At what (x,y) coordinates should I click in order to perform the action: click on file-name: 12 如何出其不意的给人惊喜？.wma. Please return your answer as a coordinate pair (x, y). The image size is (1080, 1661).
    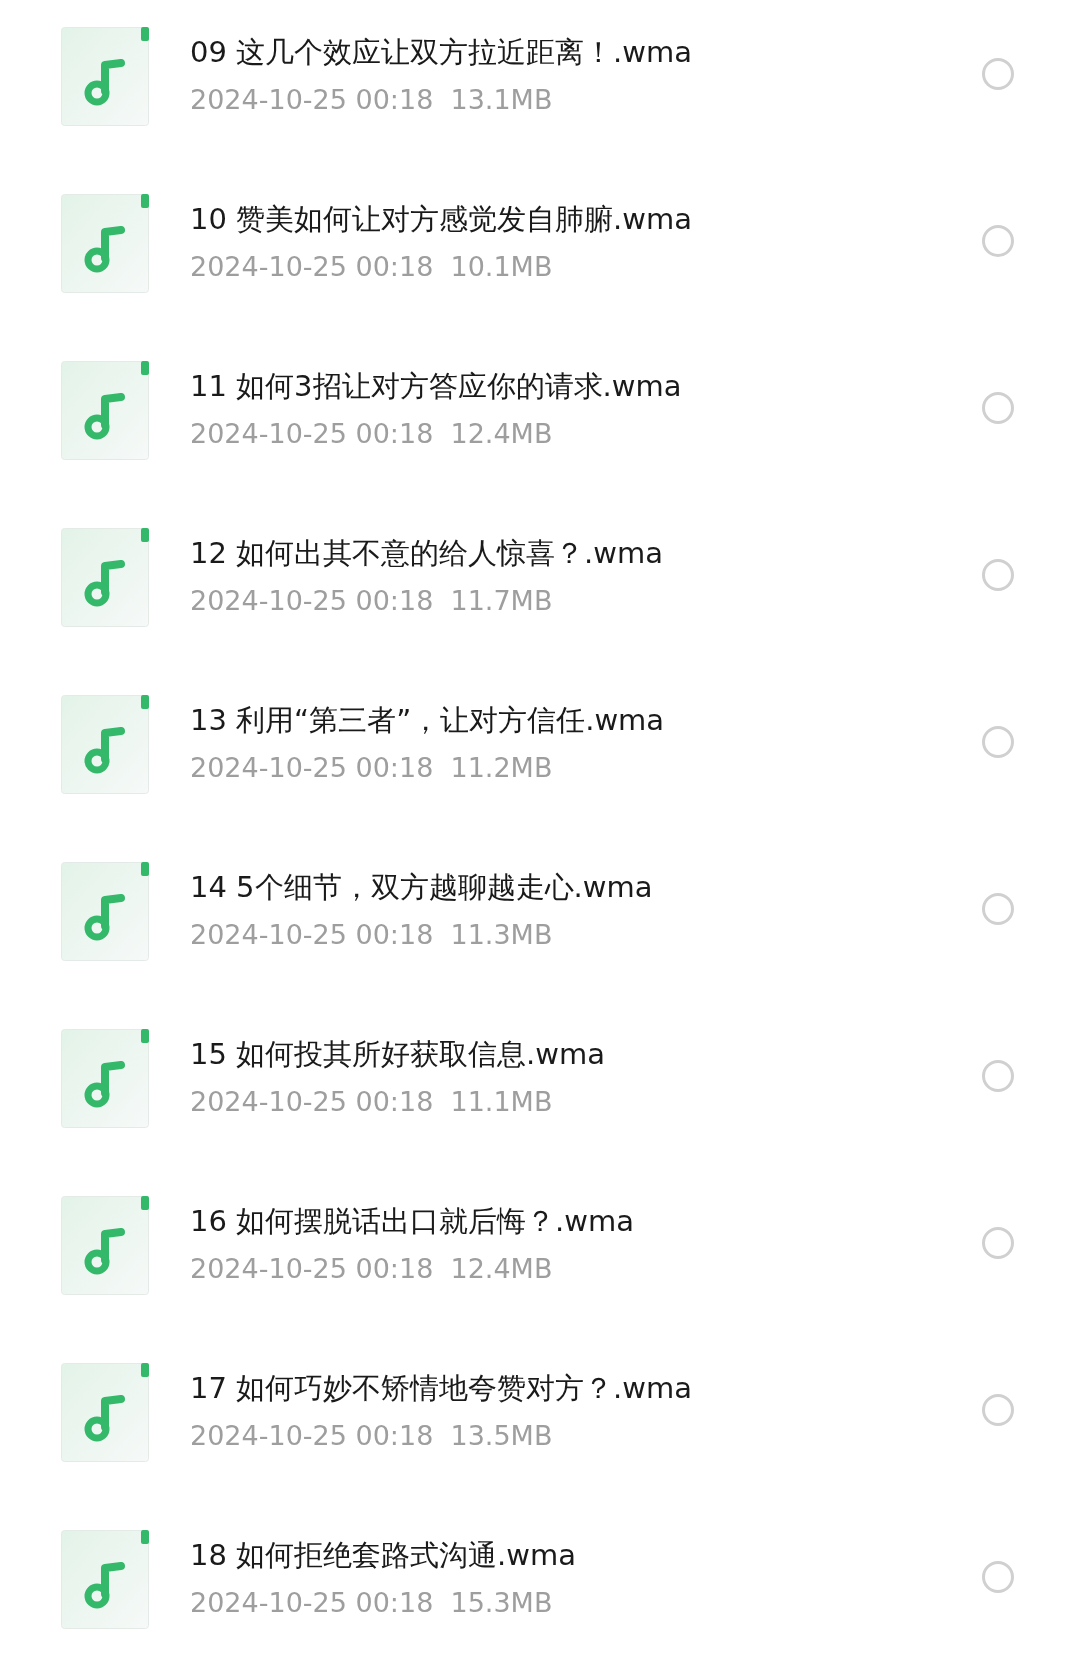
    Looking at the image, I should click on (427, 553).